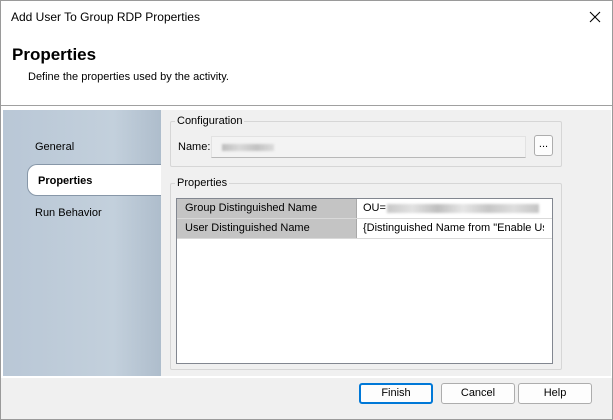 The image size is (613, 420). What do you see at coordinates (451, 228) in the screenshot?
I see `property-value: {Distinguished Name from "Enable User"}` at bounding box center [451, 228].